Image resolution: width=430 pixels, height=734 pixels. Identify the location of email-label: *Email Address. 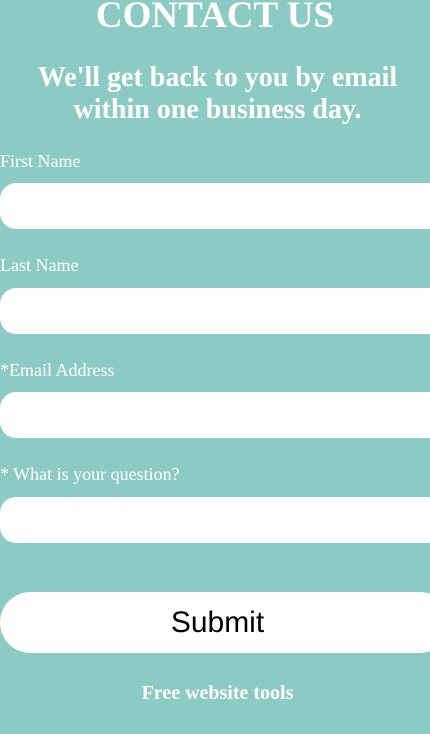
(57, 370).